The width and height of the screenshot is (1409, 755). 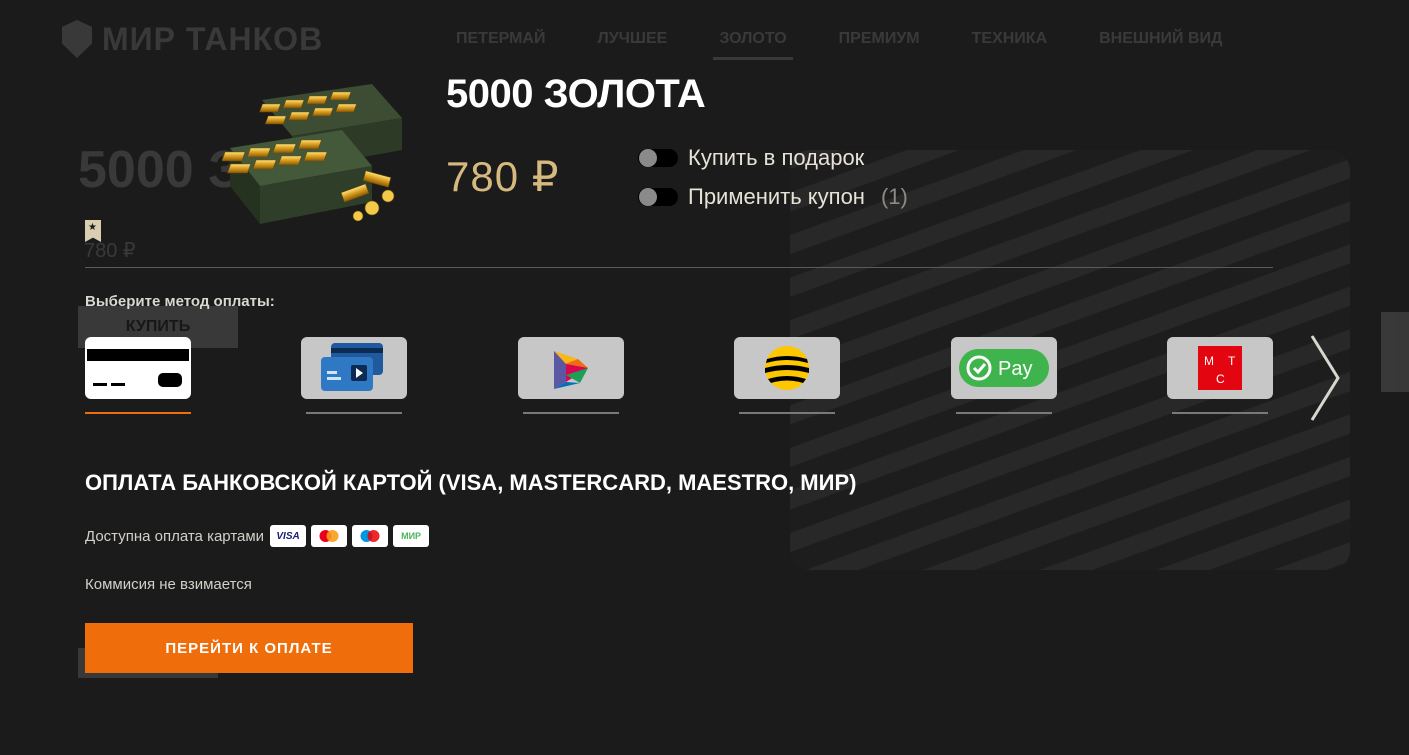 I want to click on svg-text: Т, so click(x=1232, y=361).